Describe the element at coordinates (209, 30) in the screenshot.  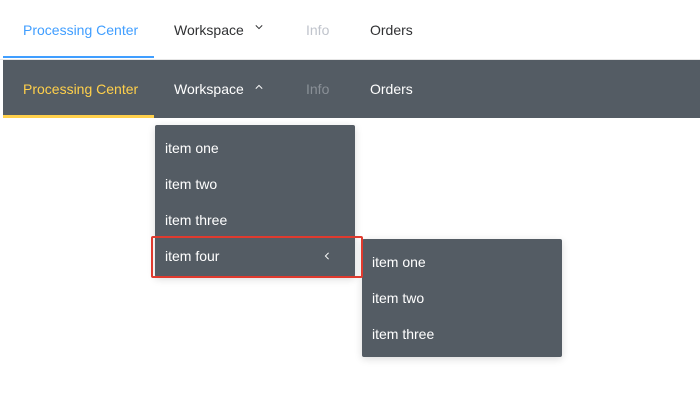
I see `light-menu-item-workspace: Workspace` at that location.